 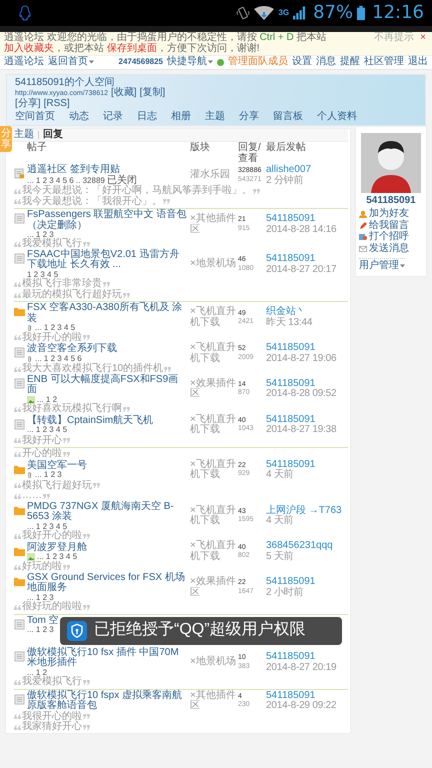 What do you see at coordinates (131, 48) in the screenshot?
I see `notice-link: 保存到桌面` at bounding box center [131, 48].